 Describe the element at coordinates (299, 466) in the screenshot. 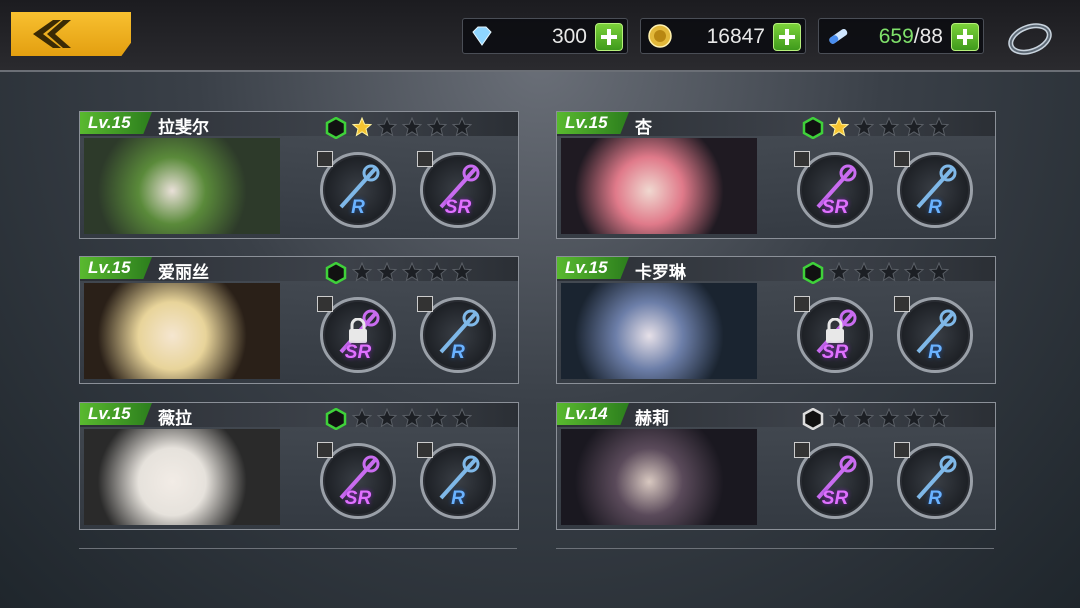

I see `character-card: Lv.15 薇拉 SR R` at that location.